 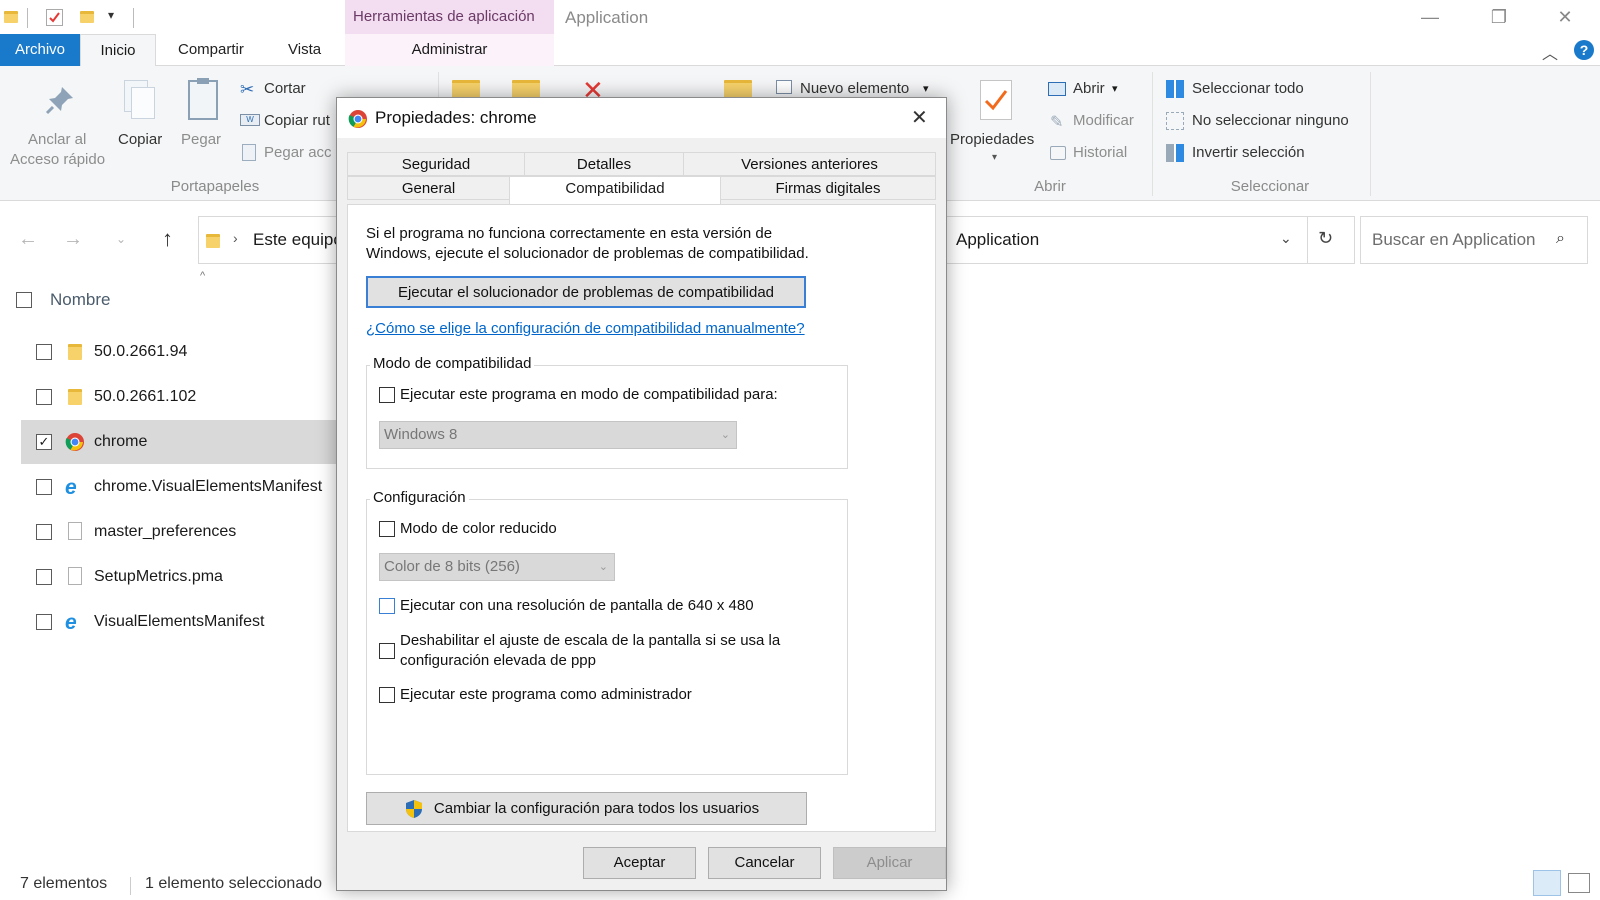 What do you see at coordinates (1175, 153) in the screenshot?
I see `invert-selection-icon` at bounding box center [1175, 153].